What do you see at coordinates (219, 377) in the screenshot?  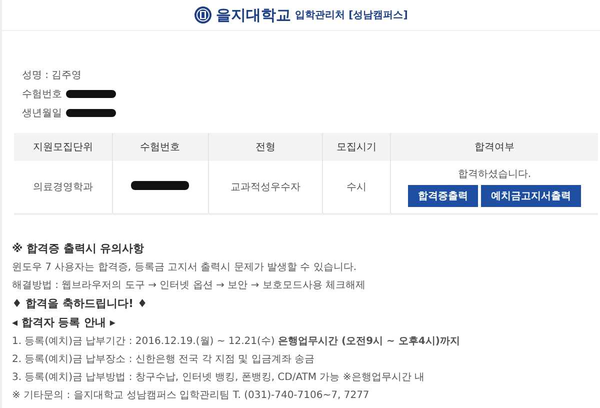 I see `registration-line: 3. 등록(예치)금 납부방법 : 창구수납, 인터넷 뱅킹, 폰뱅킹, CD/ATM 가능 ※은행업무시간 내` at bounding box center [219, 377].